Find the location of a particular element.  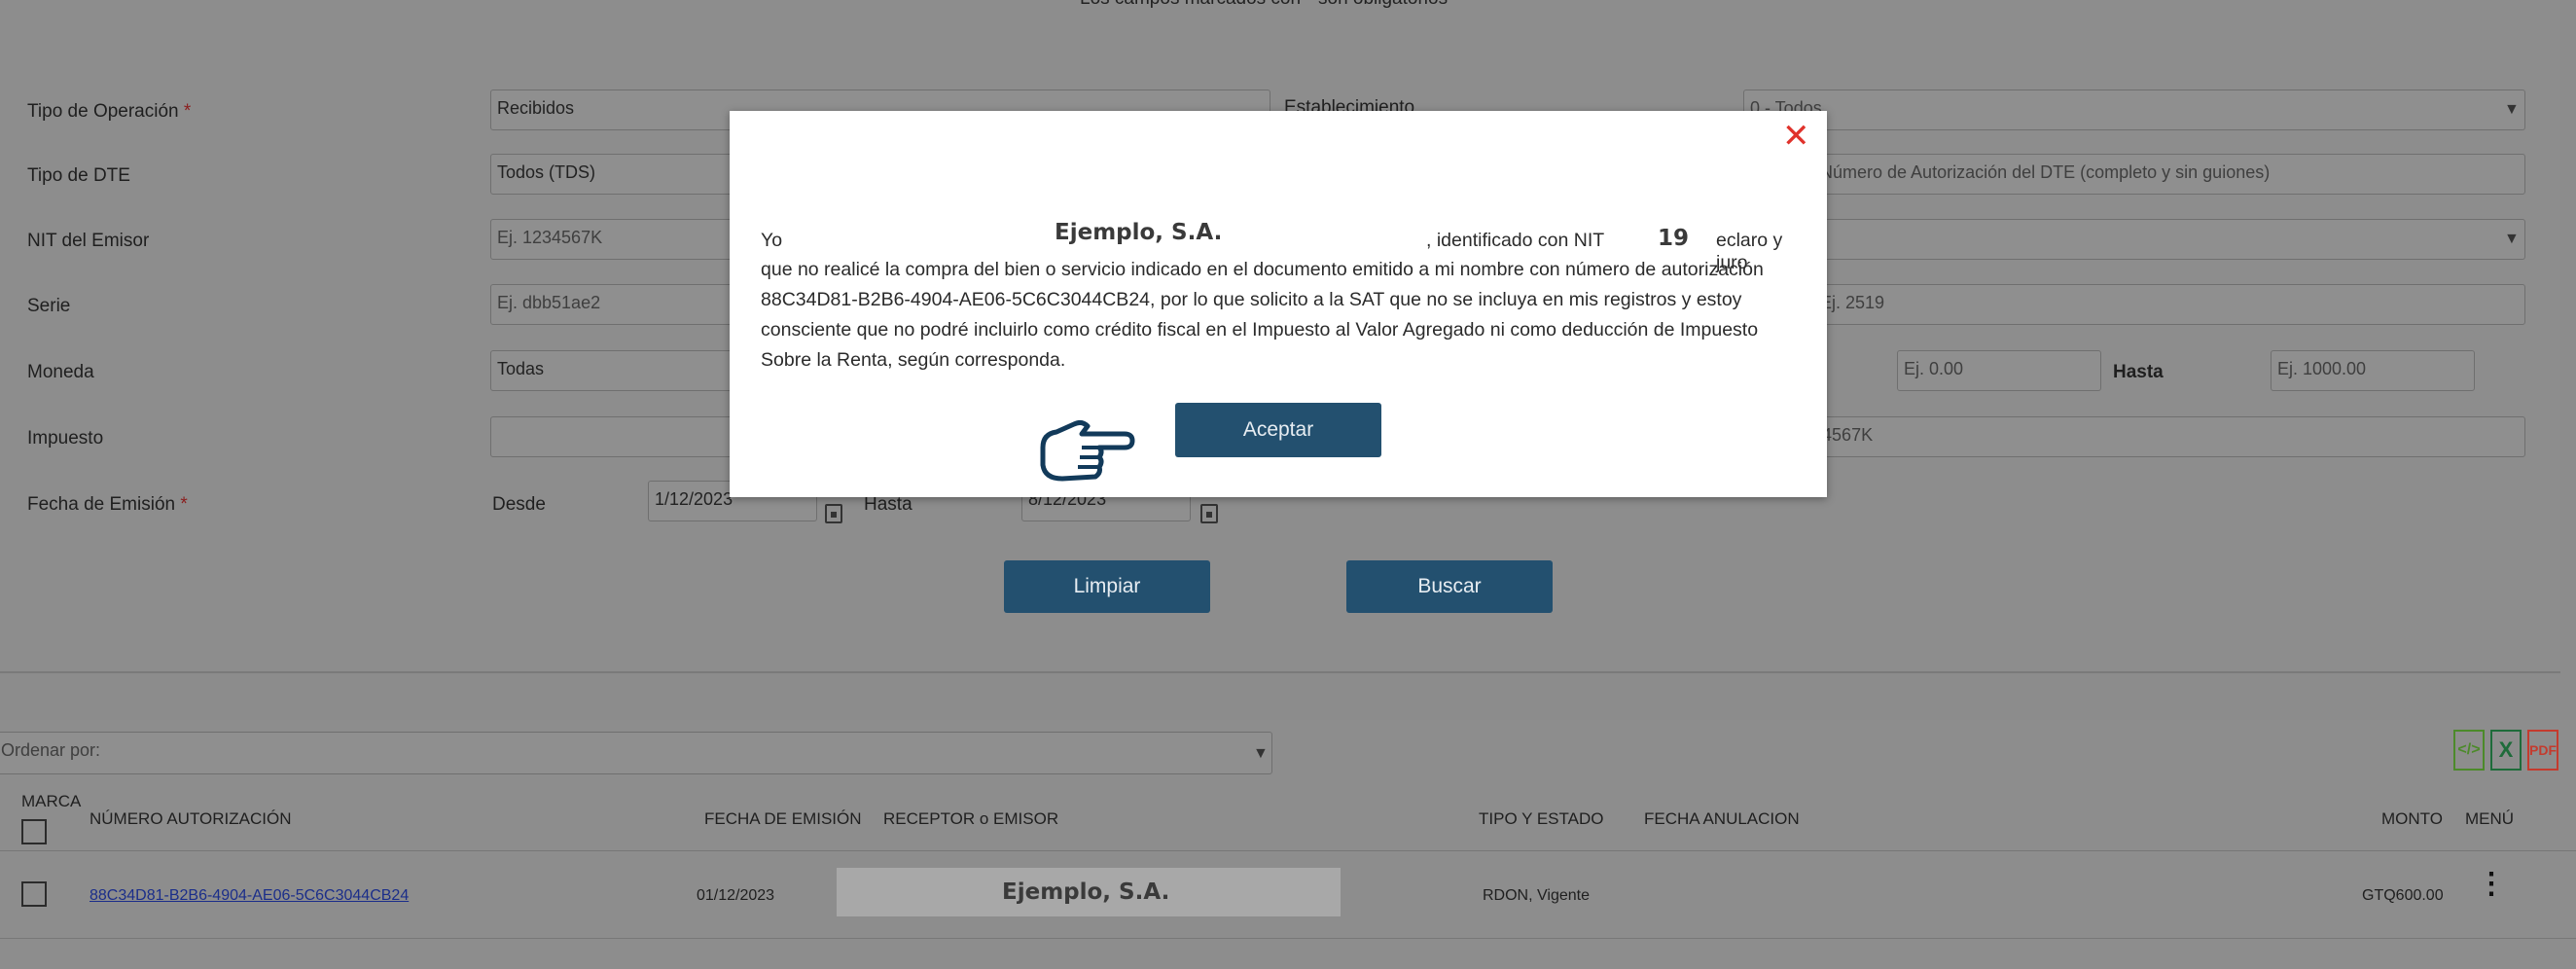

col-tipo-estado: TIPO Y ESTADO is located at coordinates (1541, 819).